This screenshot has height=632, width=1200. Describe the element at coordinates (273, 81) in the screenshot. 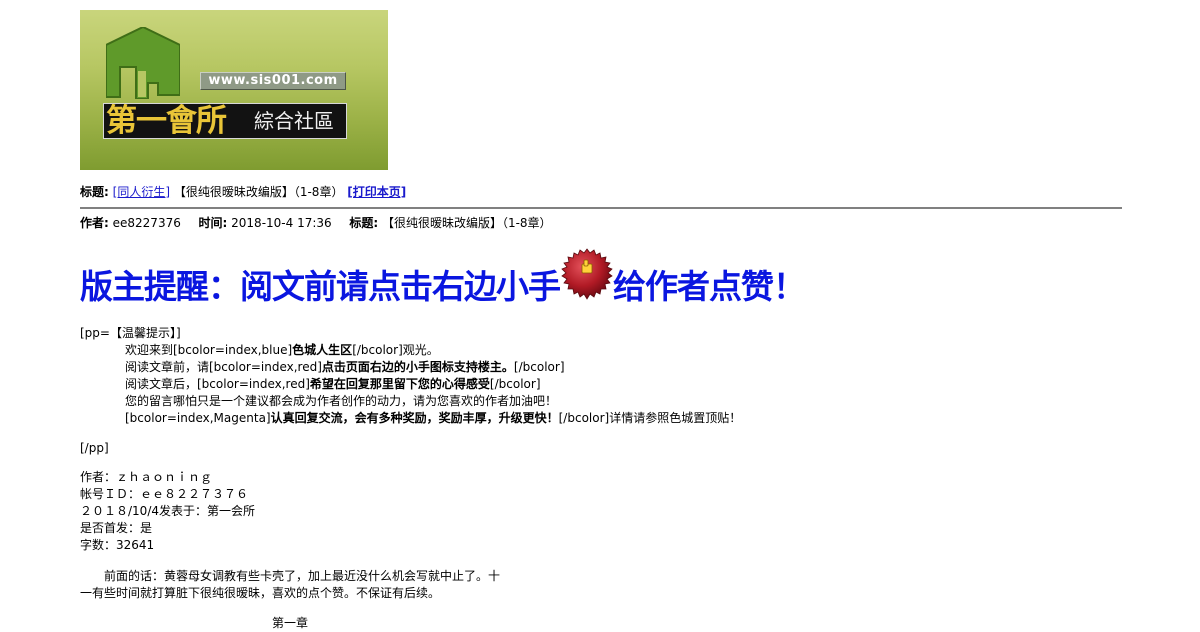

I see `site-url-label: www.sis001.com` at that location.